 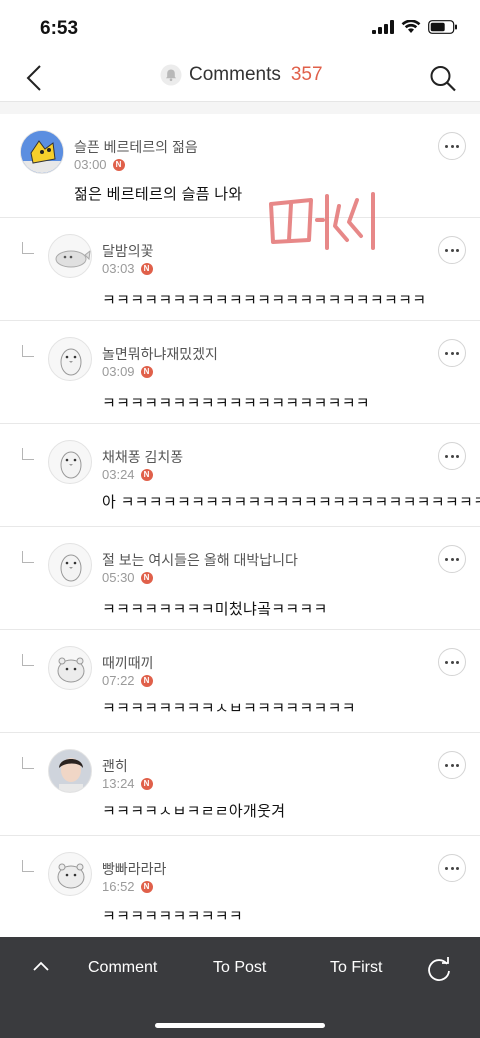 What do you see at coordinates (240, 269) in the screenshot?
I see `reply-item: 달밤의꽃 03:03 N ㅋㅋㅋㅋㅋㅋㅋㅋㅋㅋㅋㅋㅋㅋㅋㅋㅋㅋㅋㅋㅋㅋㅋ` at bounding box center [240, 269].